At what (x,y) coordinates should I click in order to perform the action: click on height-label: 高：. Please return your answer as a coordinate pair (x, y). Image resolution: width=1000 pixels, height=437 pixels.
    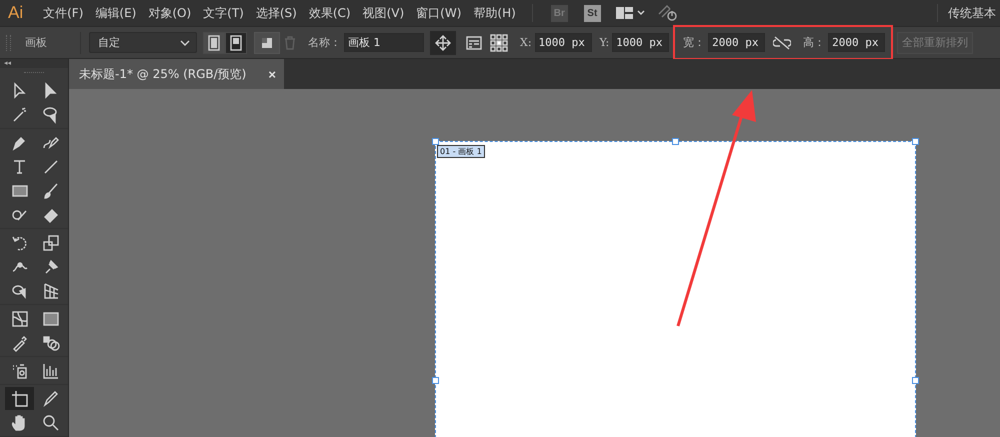
    Looking at the image, I should click on (814, 42).